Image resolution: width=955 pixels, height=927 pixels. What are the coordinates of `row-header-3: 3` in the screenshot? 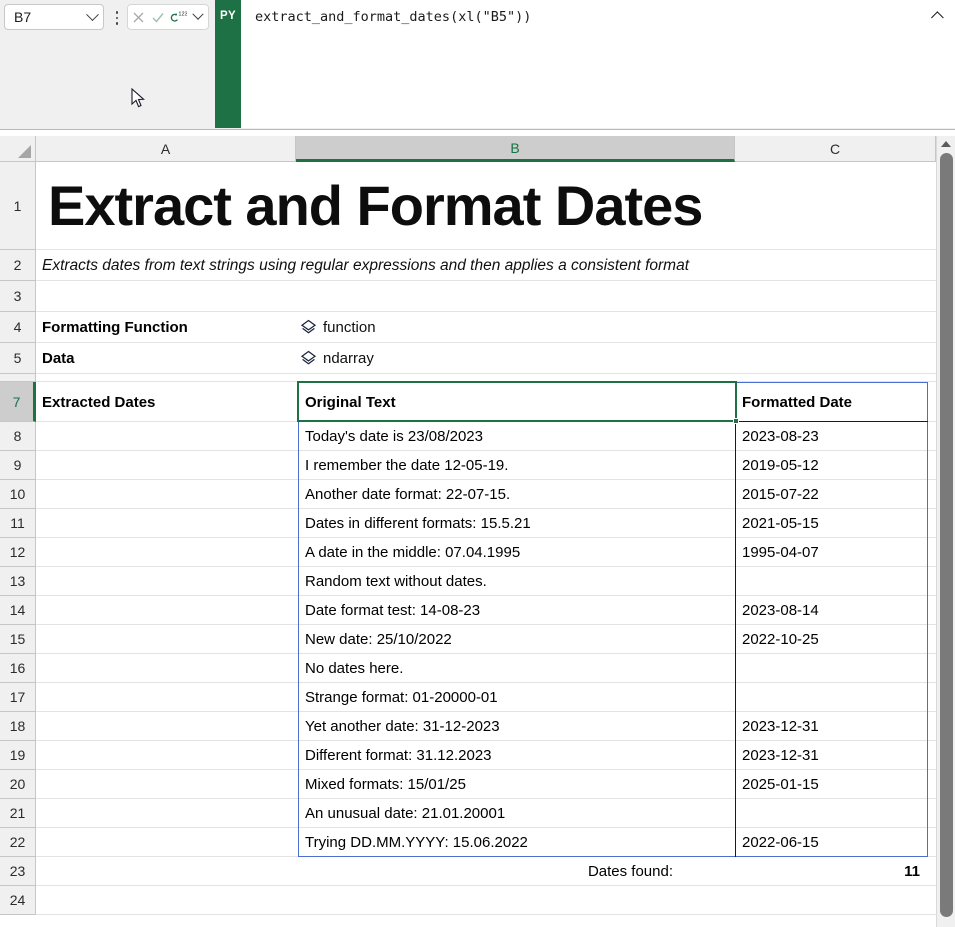 It's located at (18, 296).